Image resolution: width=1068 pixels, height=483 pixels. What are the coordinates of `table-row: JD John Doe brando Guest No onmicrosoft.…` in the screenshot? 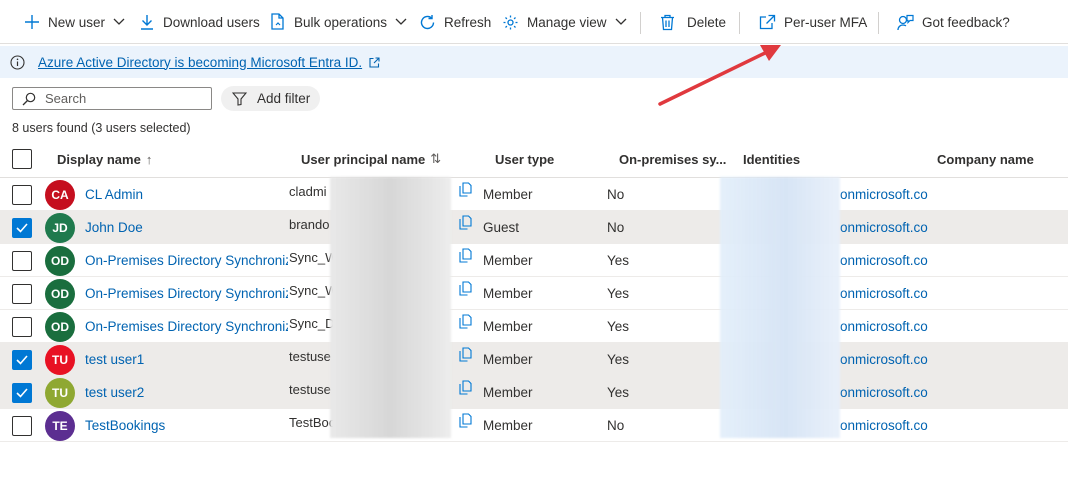 It's located at (534, 227).